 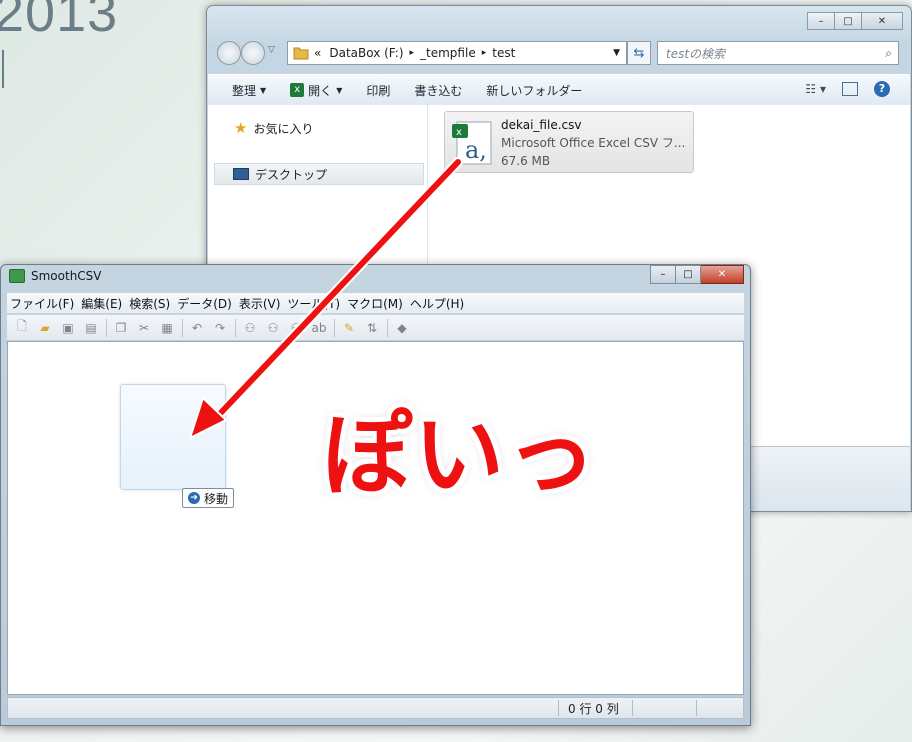 What do you see at coordinates (503, 53) in the screenshot?
I see `breadcrumb-test: test` at bounding box center [503, 53].